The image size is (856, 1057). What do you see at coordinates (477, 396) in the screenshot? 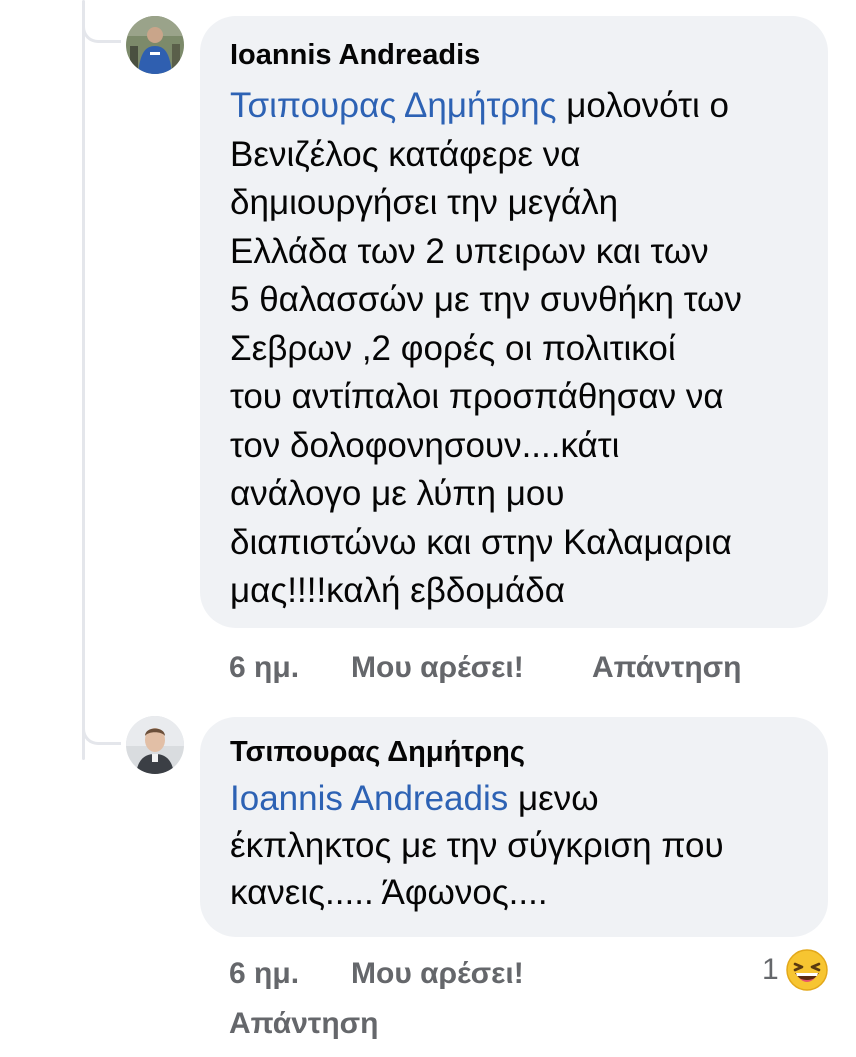
I see `comment-line: του αντίπαλοι προσπάθησαν να` at bounding box center [477, 396].